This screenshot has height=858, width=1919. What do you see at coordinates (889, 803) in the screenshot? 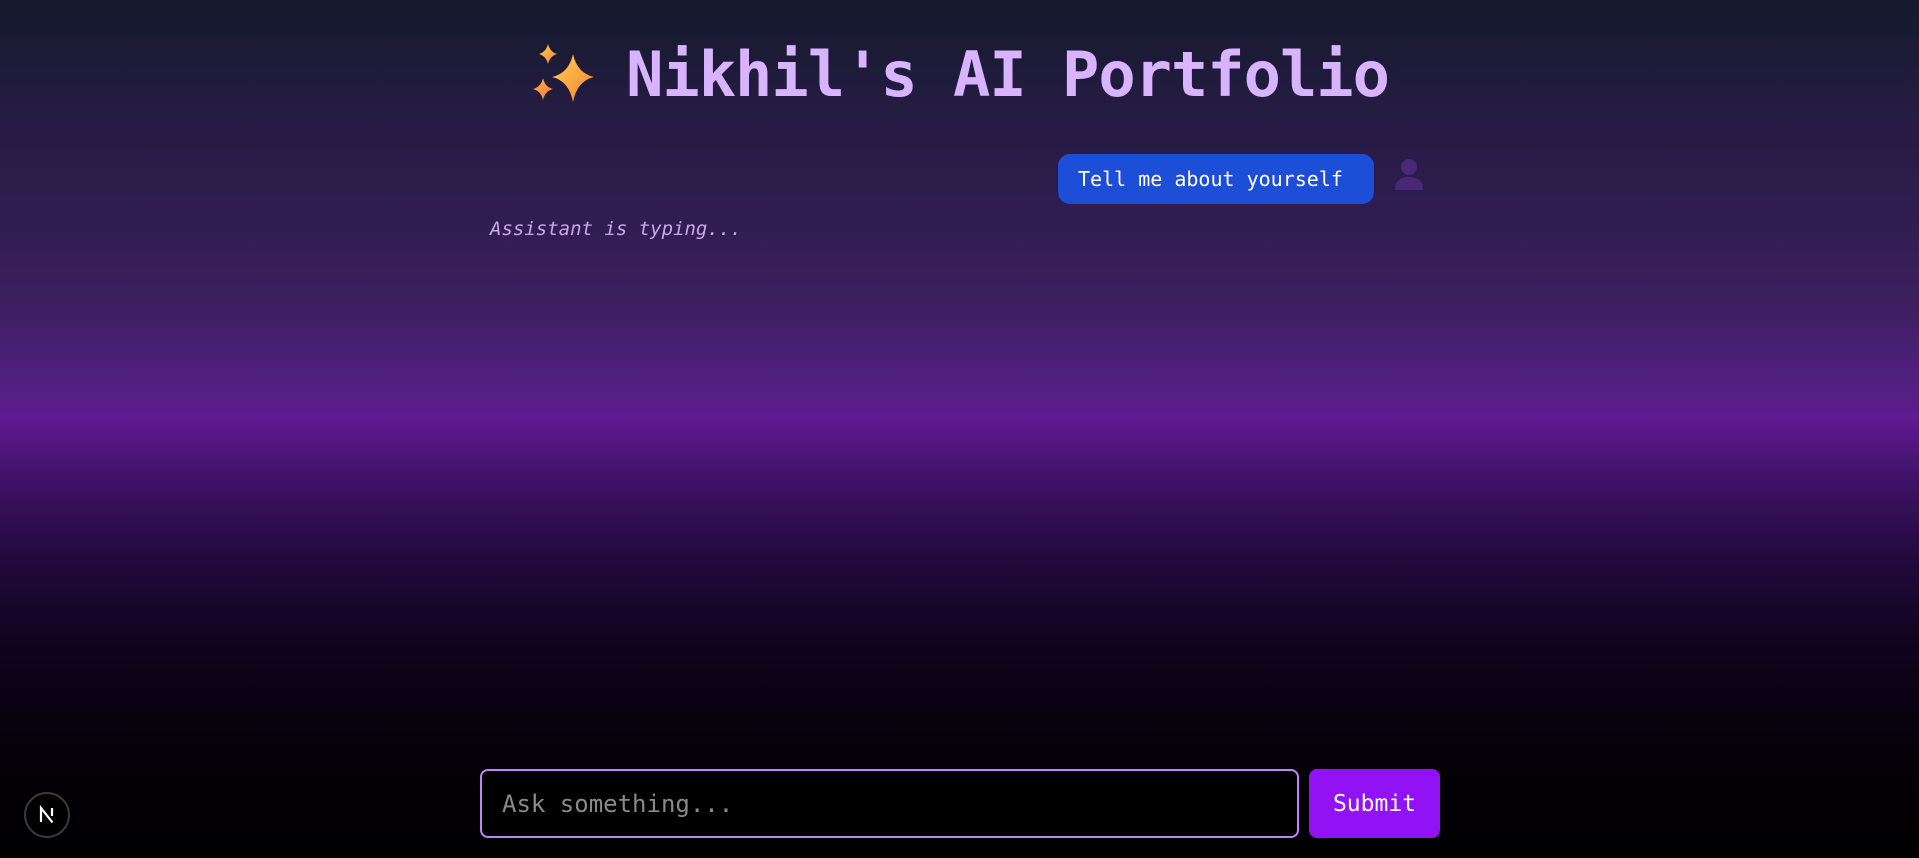
I see `chat-input` at bounding box center [889, 803].